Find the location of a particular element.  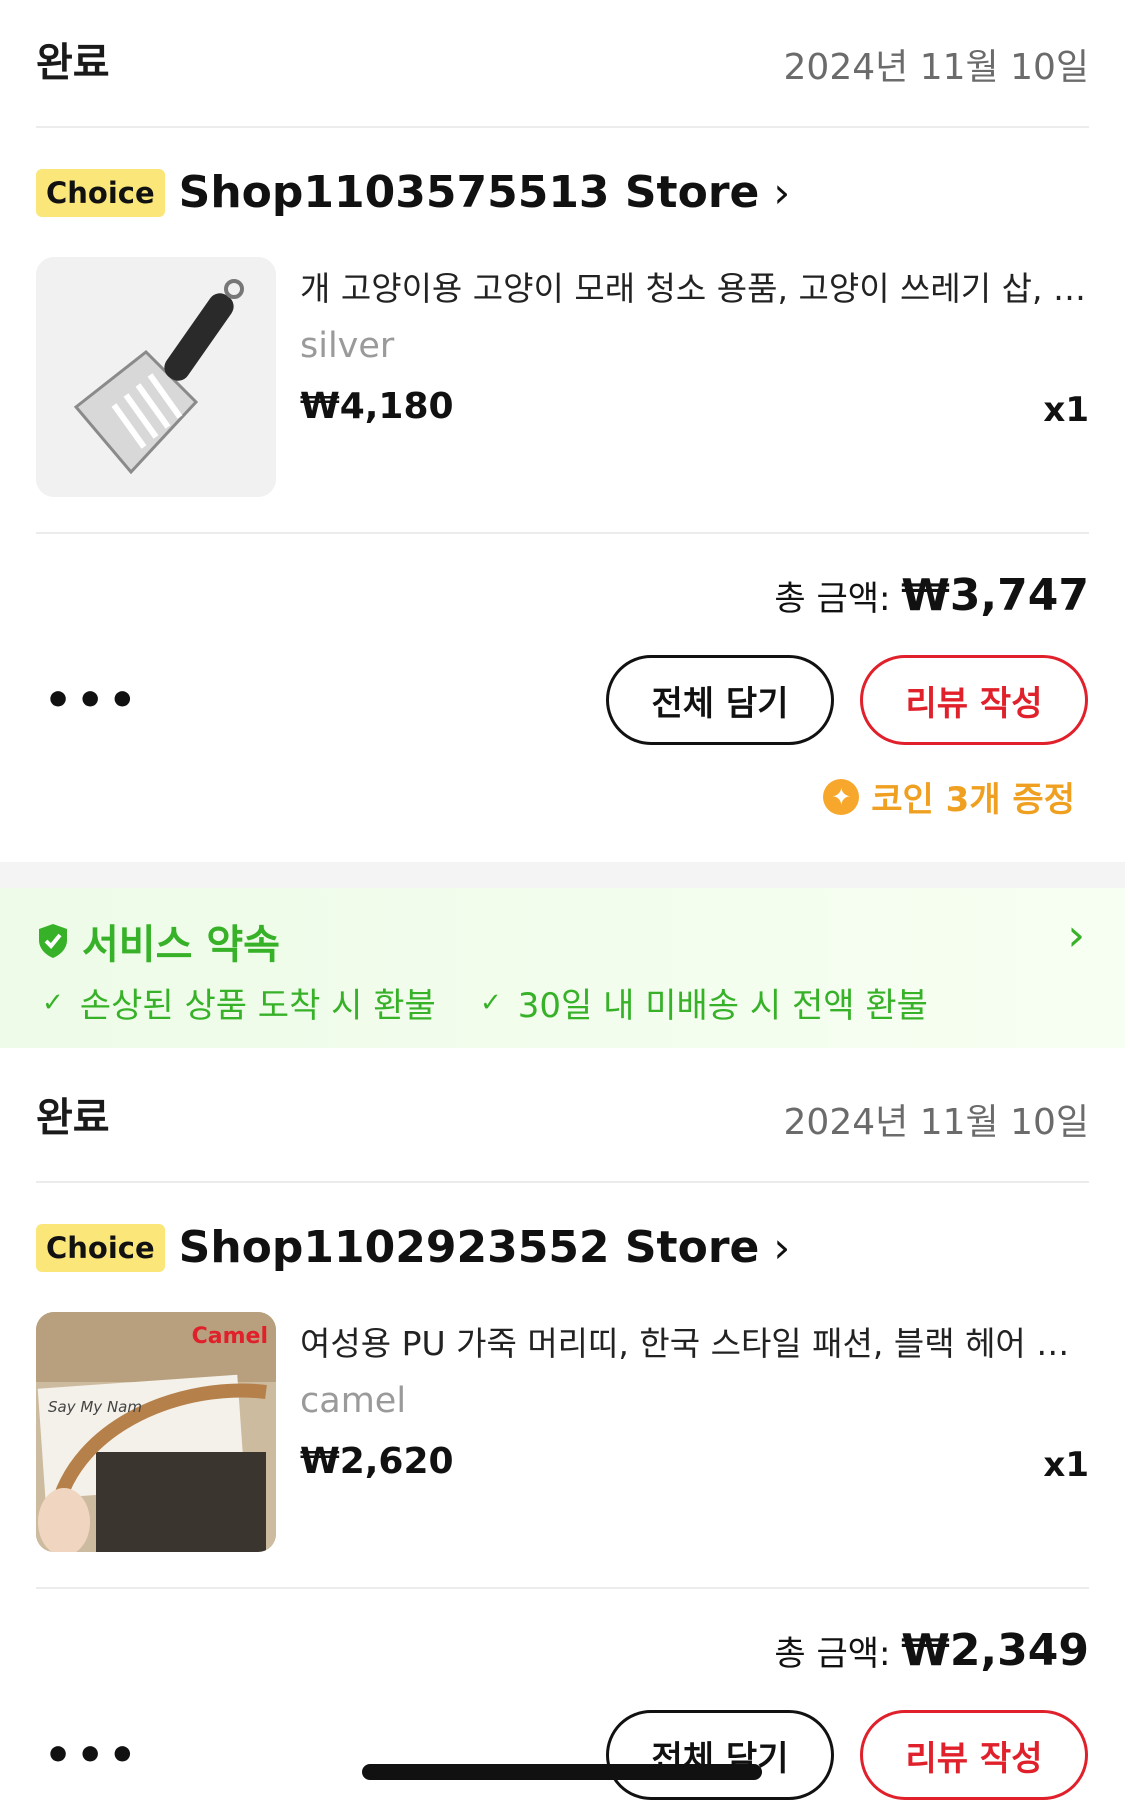

product-price: ₩2,620 is located at coordinates (377, 1461).